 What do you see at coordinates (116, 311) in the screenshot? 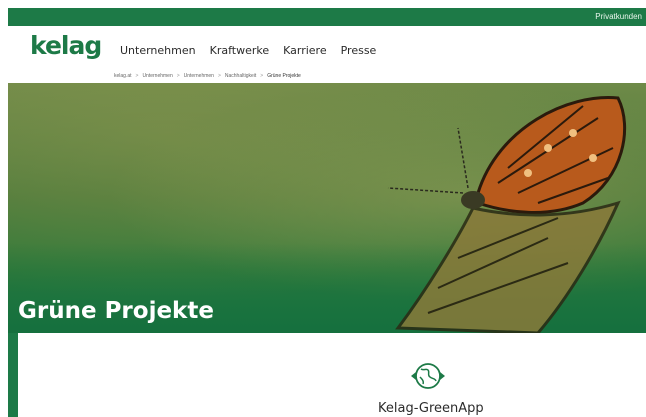
I see `page-title: Grüne Projekte` at bounding box center [116, 311].